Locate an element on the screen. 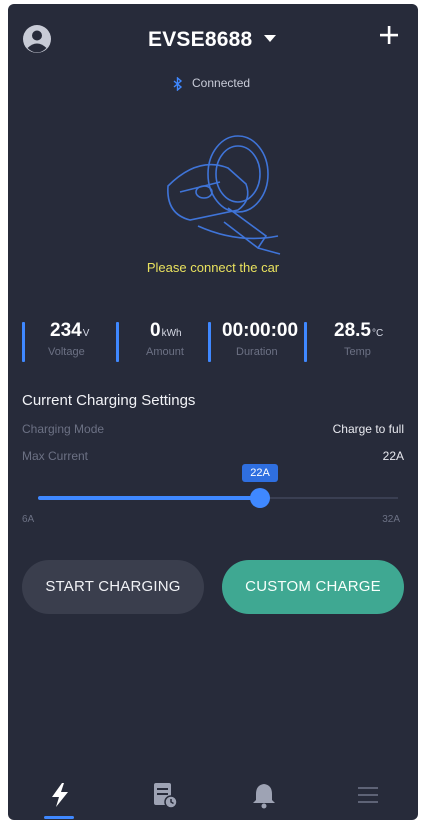 The image size is (426, 824). voltage-number: 234 is located at coordinates (66, 330).